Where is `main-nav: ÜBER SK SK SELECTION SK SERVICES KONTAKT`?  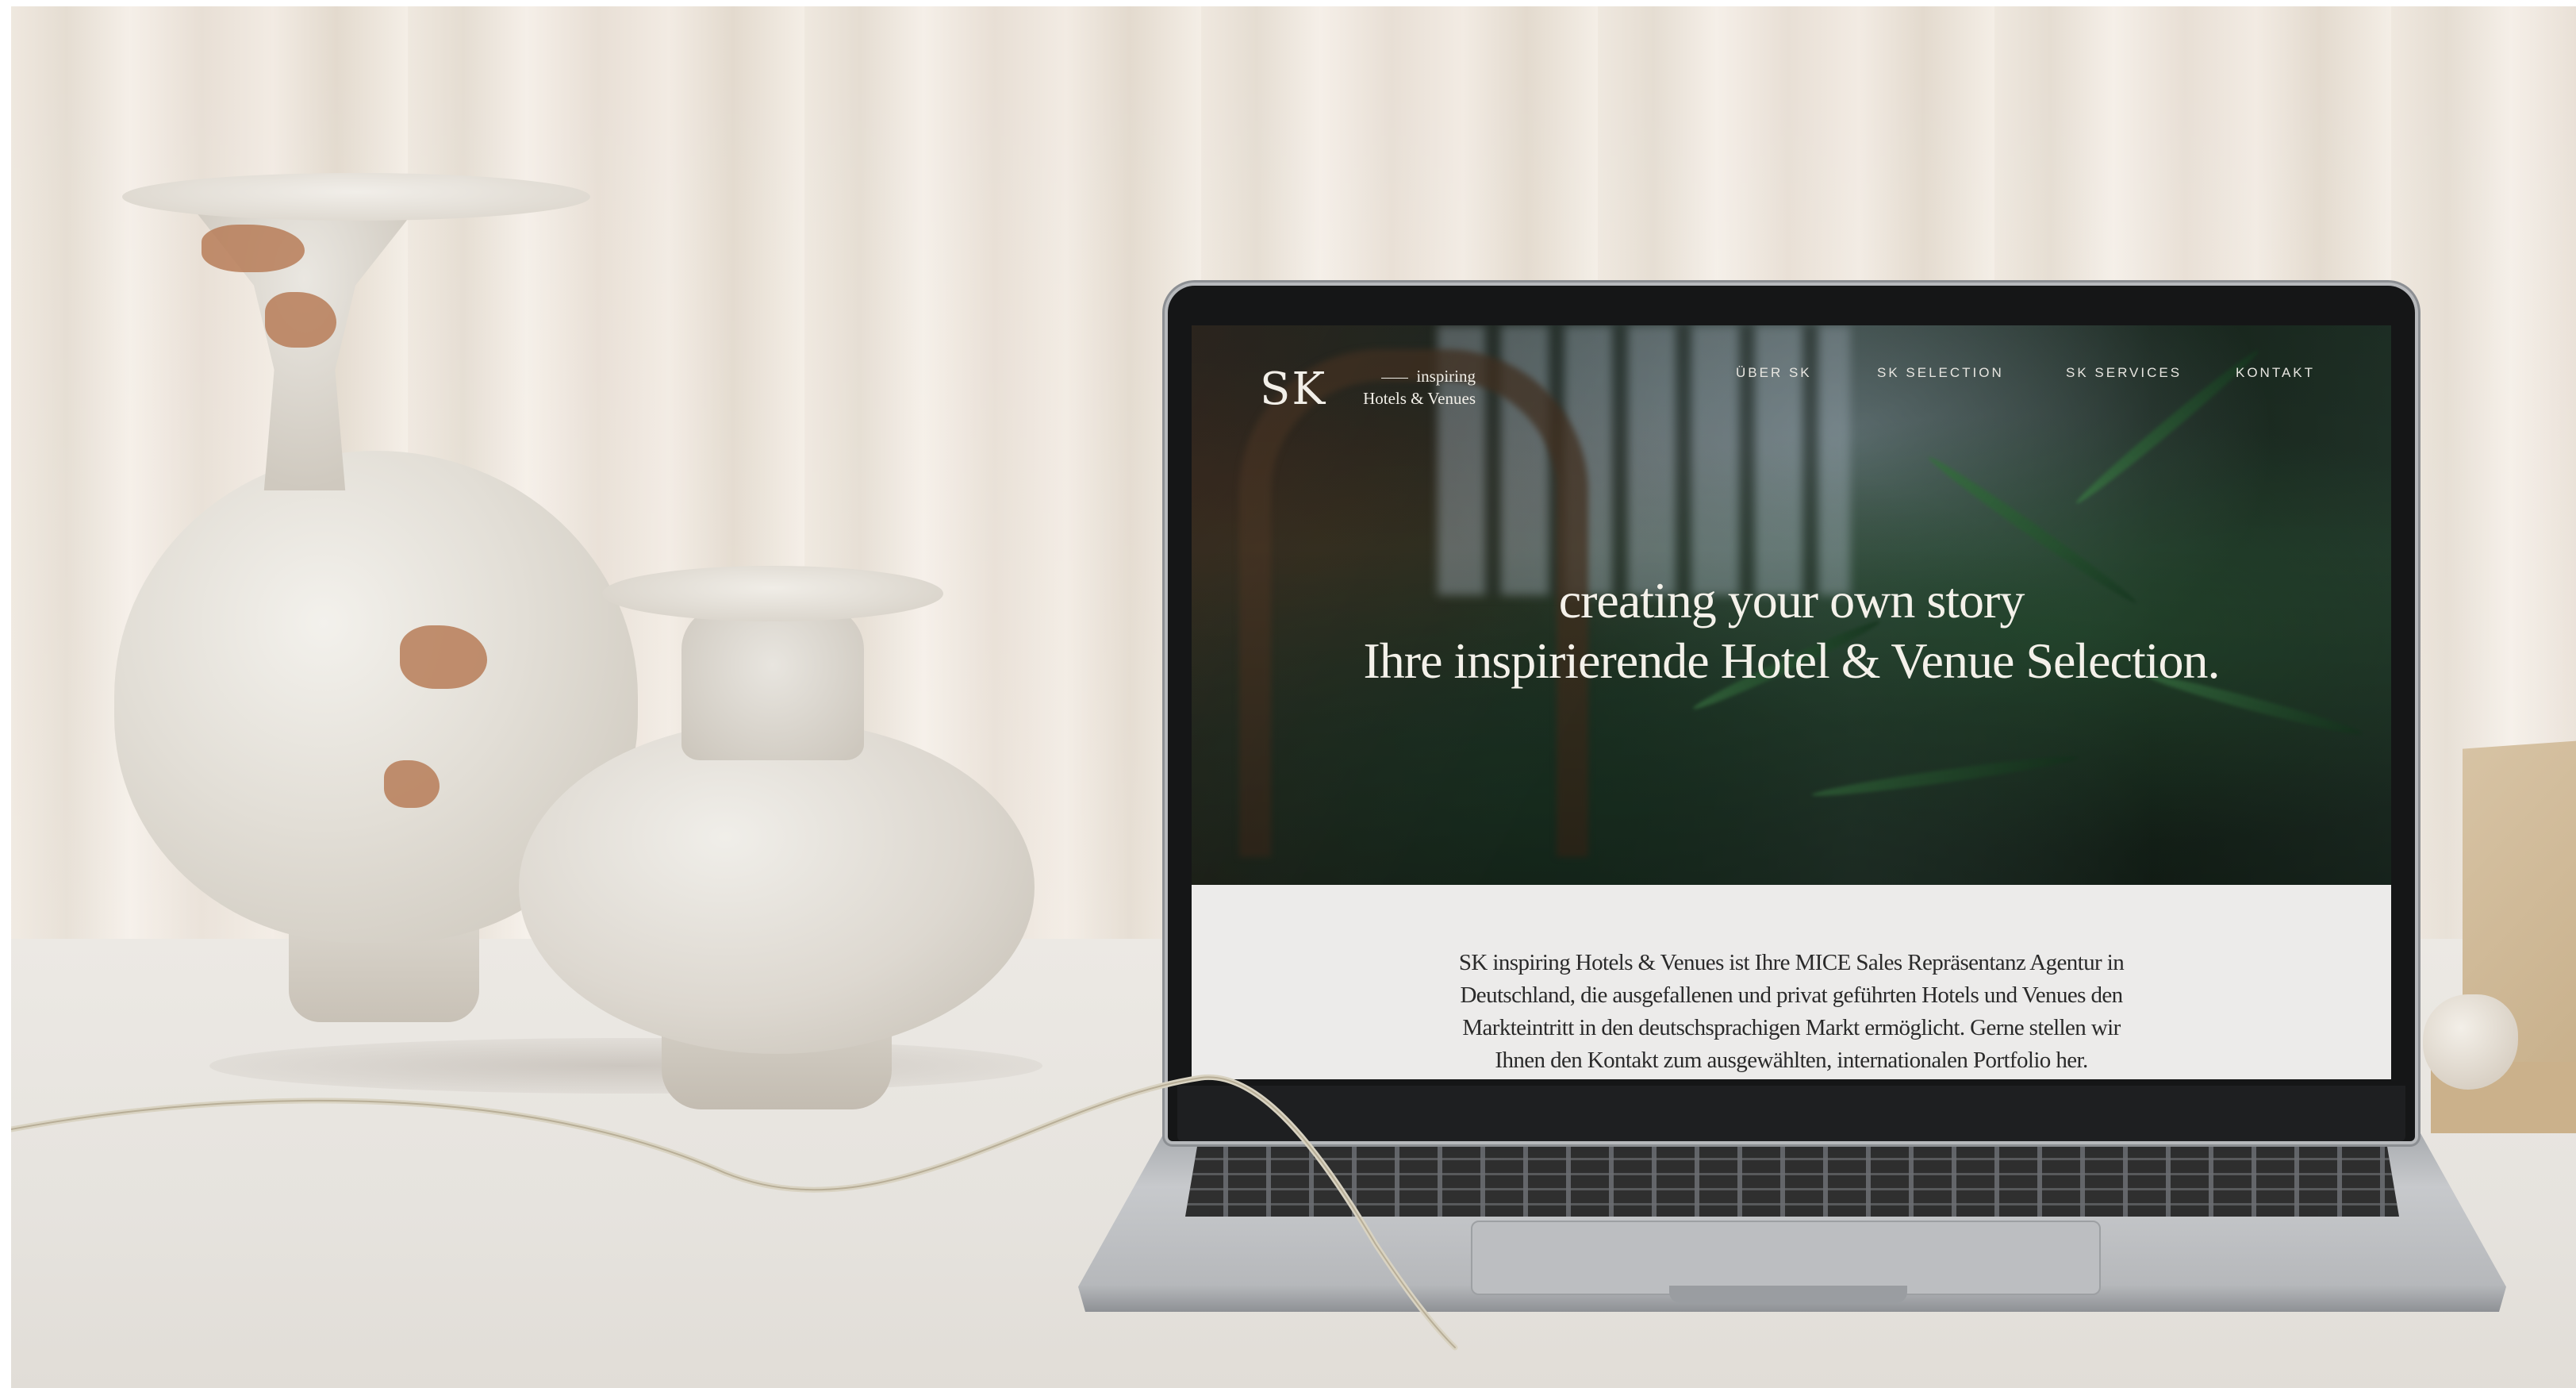
main-nav: ÜBER SK SK SELECTION SK SERVICES KONTAKT is located at coordinates (1791, 377).